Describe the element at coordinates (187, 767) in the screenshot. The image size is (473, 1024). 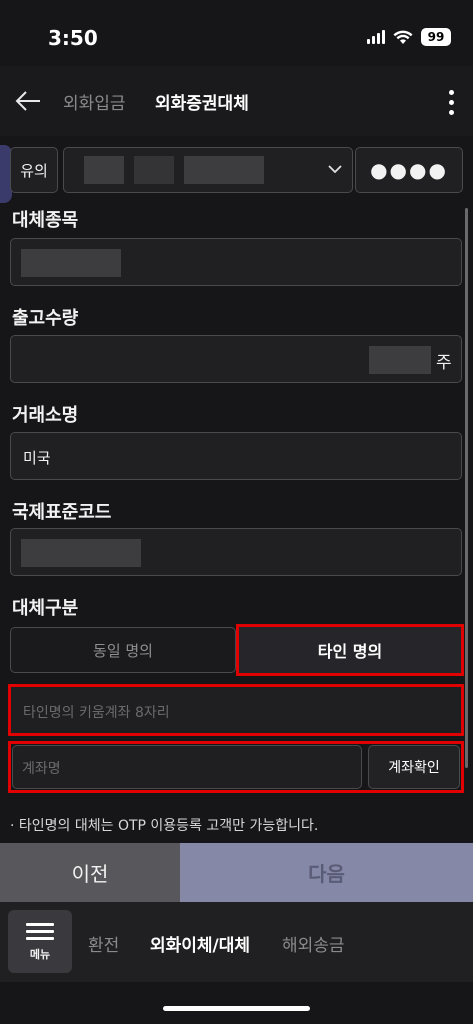
I see `account-name-input: 계좌명` at that location.